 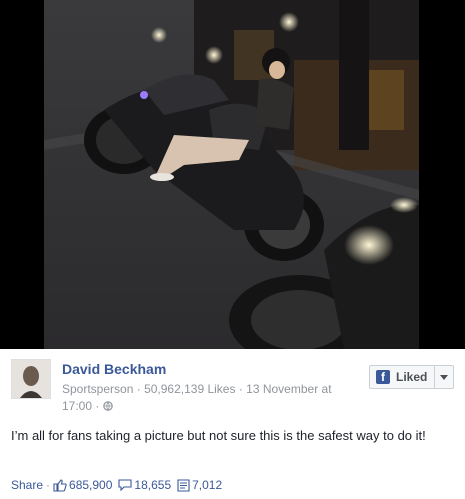 What do you see at coordinates (114, 369) in the screenshot?
I see `page-name: David Beckham` at bounding box center [114, 369].